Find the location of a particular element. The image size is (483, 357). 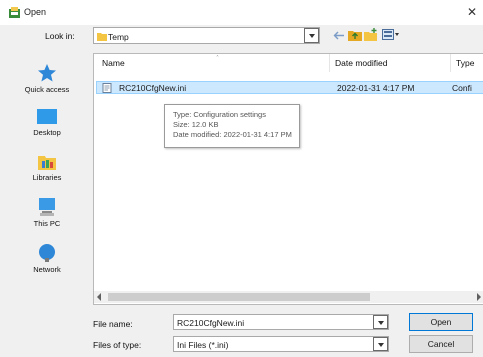

file-type-dropdown-arrow is located at coordinates (380, 344).